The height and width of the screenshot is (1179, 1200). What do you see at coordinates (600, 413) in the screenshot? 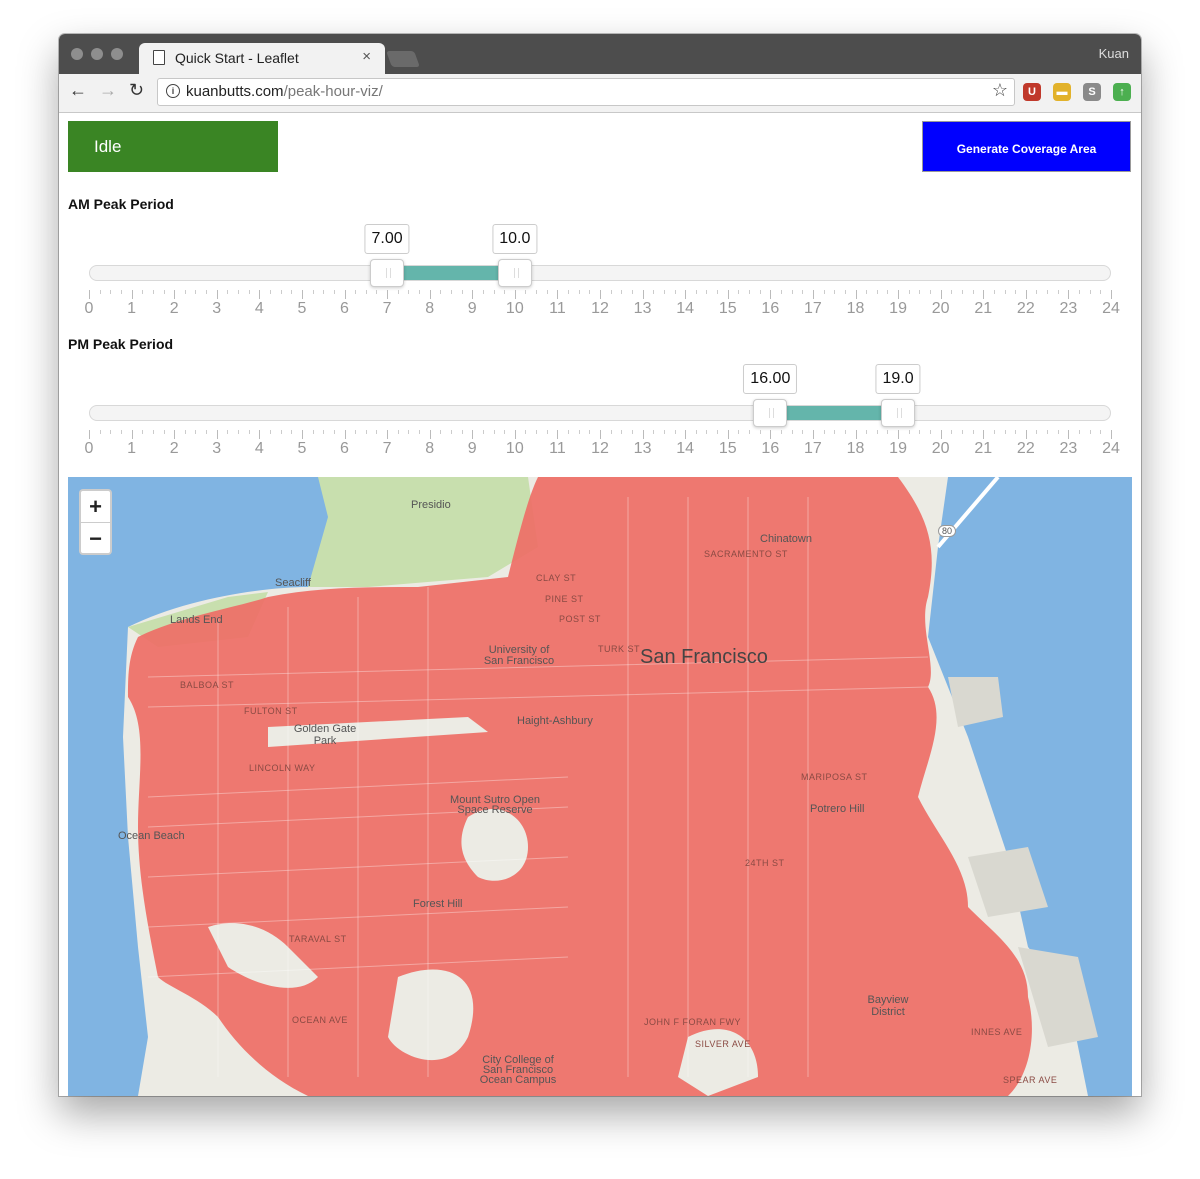
I see `pm-slider-track` at bounding box center [600, 413].